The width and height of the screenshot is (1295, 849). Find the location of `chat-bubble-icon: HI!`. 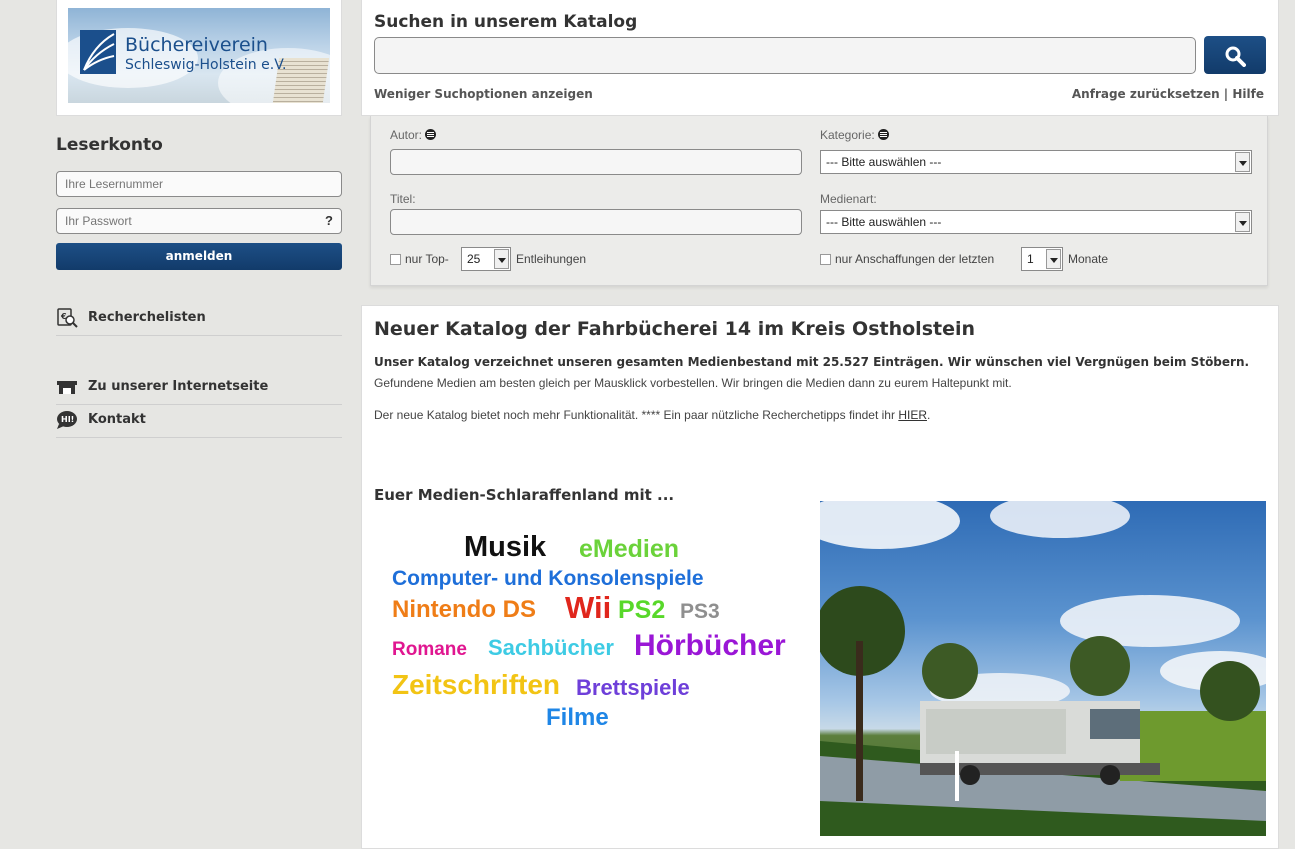

chat-bubble-icon: HI! is located at coordinates (67, 420).